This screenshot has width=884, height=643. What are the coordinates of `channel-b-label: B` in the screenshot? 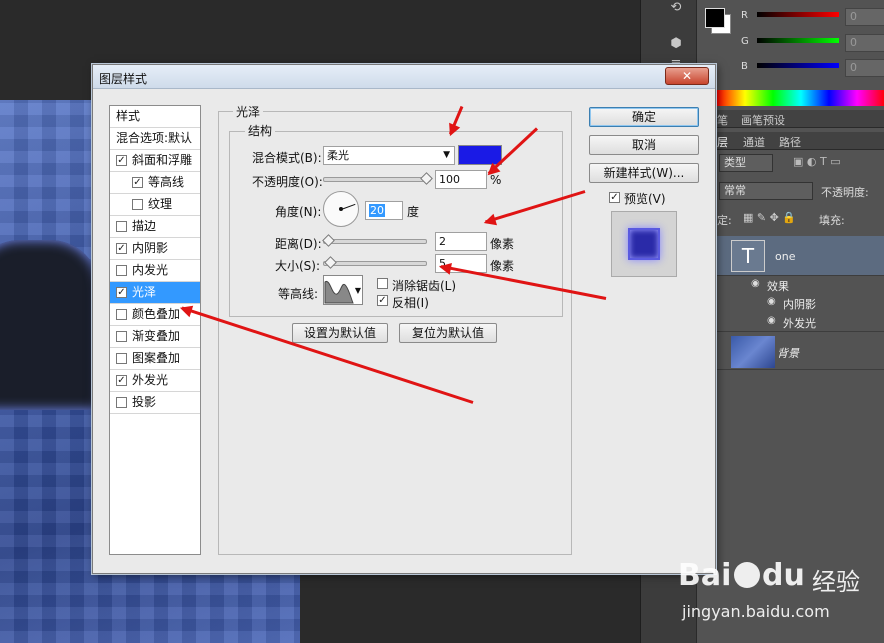 It's located at (744, 66).